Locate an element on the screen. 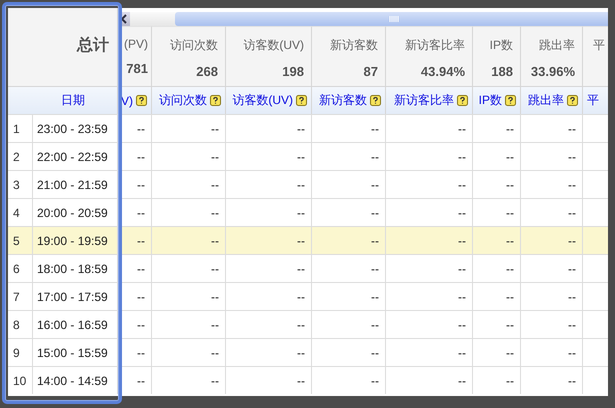 The image size is (615, 408). date-cell: 17:00 - 17:59 is located at coordinates (75, 296).